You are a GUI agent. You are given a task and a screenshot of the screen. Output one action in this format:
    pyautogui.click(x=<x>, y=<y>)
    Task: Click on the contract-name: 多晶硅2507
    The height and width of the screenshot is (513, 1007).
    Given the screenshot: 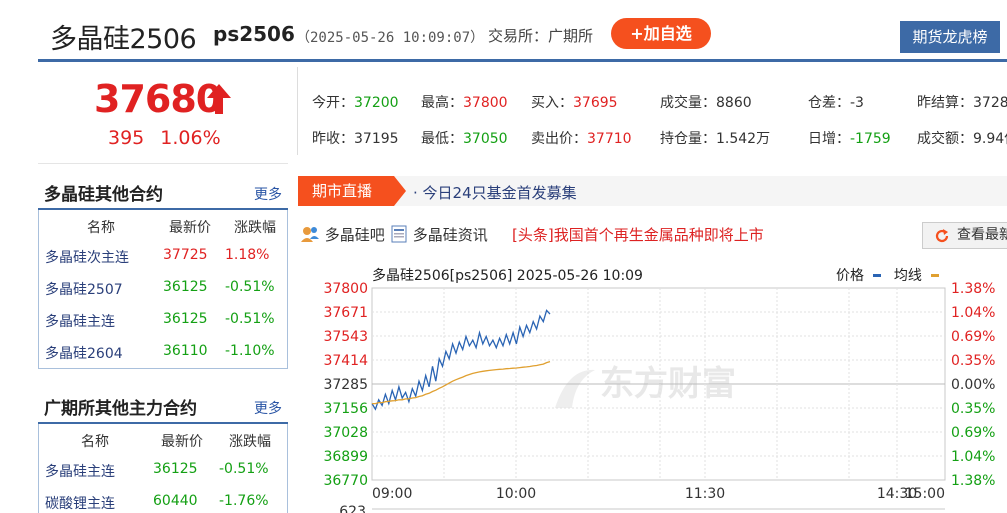 What is the action you would take?
    pyautogui.click(x=84, y=289)
    